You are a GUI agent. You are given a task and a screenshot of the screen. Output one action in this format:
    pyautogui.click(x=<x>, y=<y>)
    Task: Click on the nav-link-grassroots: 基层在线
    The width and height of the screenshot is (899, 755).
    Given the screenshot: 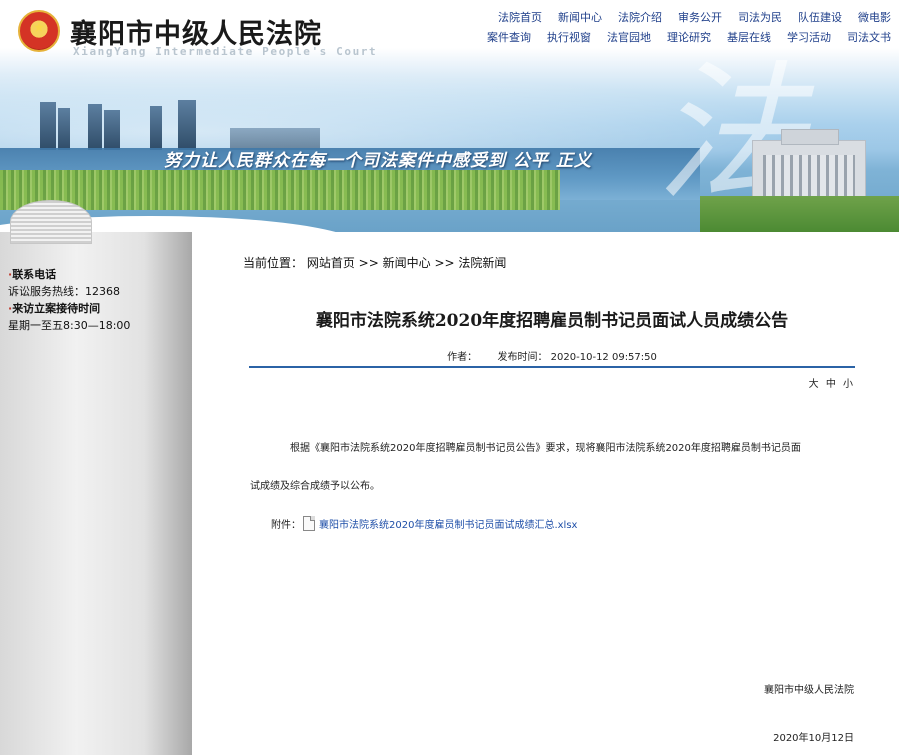 What is the action you would take?
    pyautogui.click(x=749, y=37)
    